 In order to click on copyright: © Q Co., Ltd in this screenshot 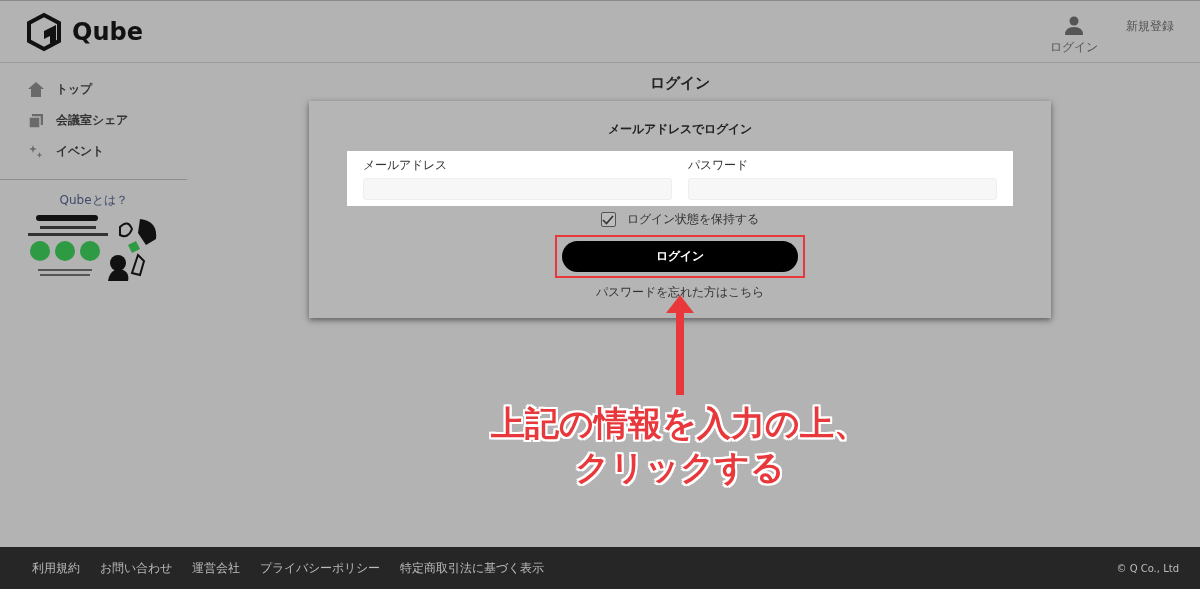, I will do `click(1147, 568)`.